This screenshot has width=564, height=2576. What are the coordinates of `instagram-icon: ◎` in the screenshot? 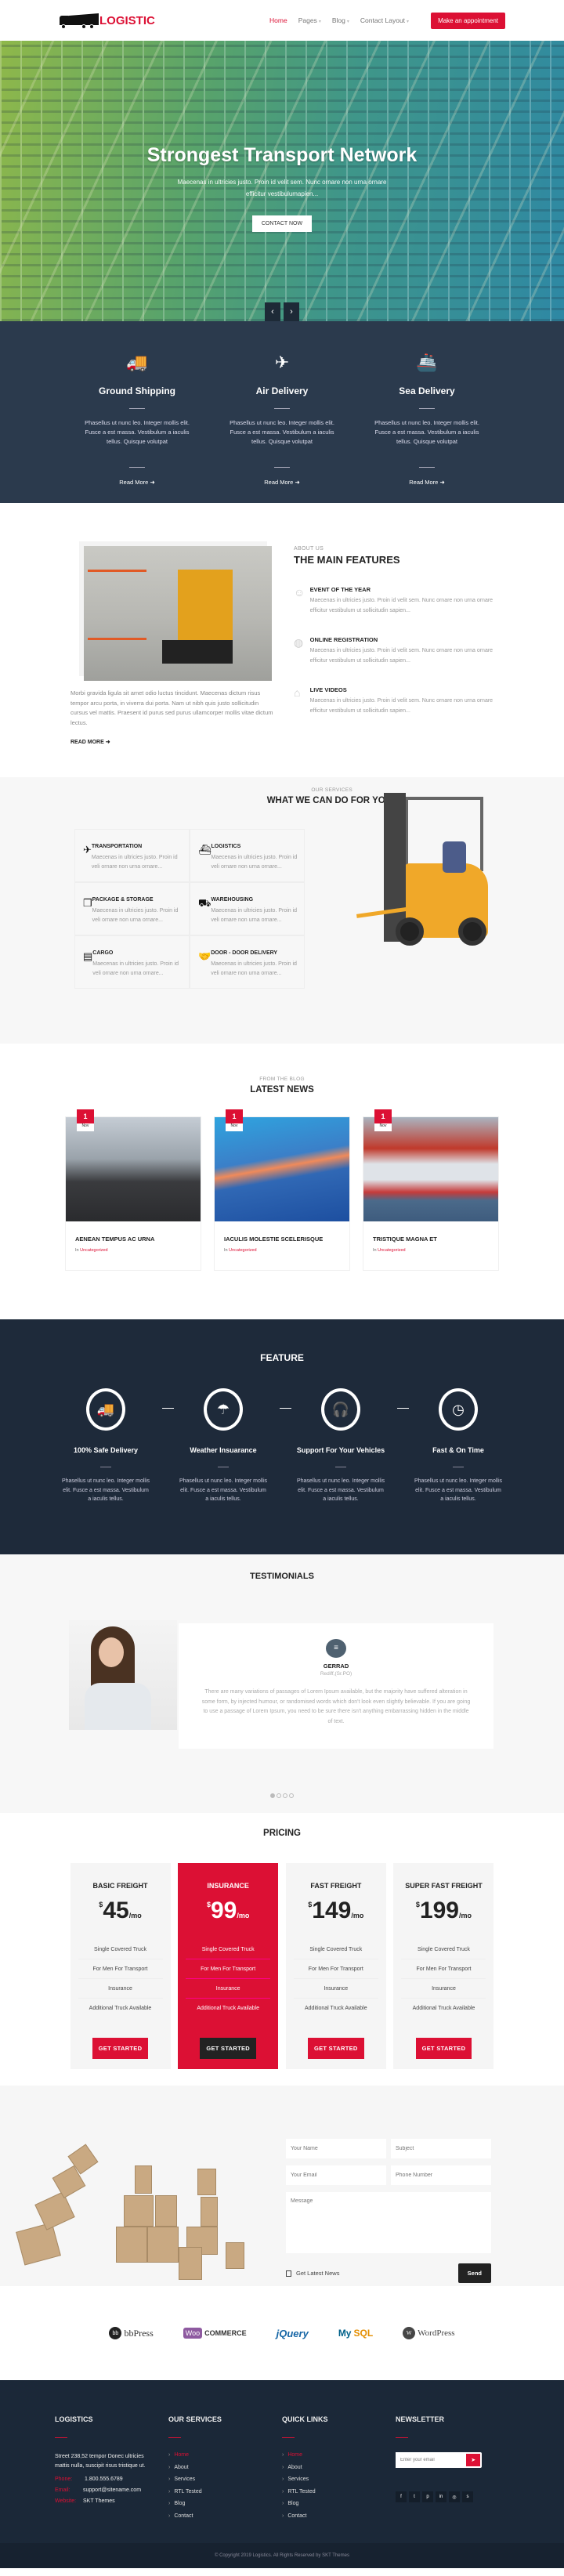 It's located at (455, 2496).